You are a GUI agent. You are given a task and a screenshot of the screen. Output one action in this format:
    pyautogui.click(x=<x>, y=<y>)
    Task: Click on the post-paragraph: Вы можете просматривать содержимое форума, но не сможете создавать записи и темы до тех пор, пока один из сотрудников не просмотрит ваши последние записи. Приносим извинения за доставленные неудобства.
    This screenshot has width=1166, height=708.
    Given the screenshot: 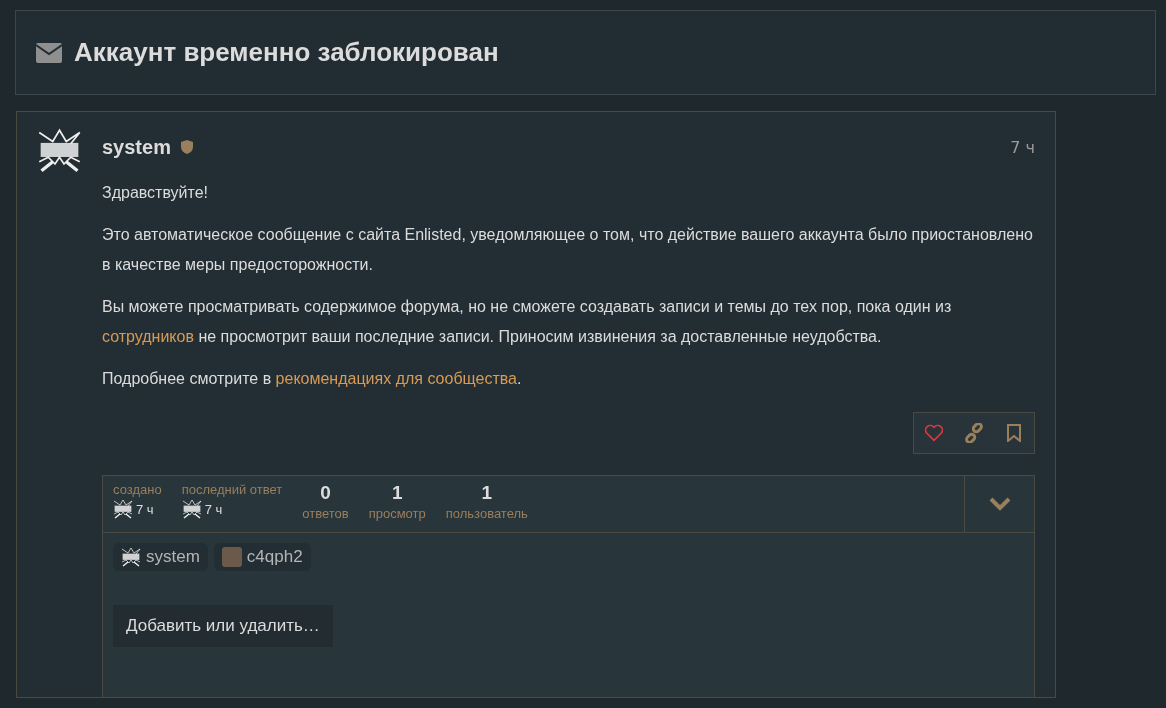 What is the action you would take?
    pyautogui.click(x=527, y=322)
    